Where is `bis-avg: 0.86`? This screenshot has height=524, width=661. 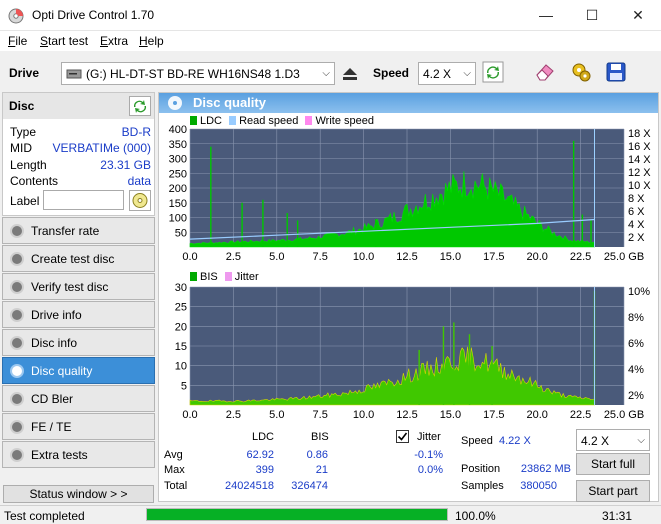
bis-avg: 0.86 is located at coordinates (317, 455).